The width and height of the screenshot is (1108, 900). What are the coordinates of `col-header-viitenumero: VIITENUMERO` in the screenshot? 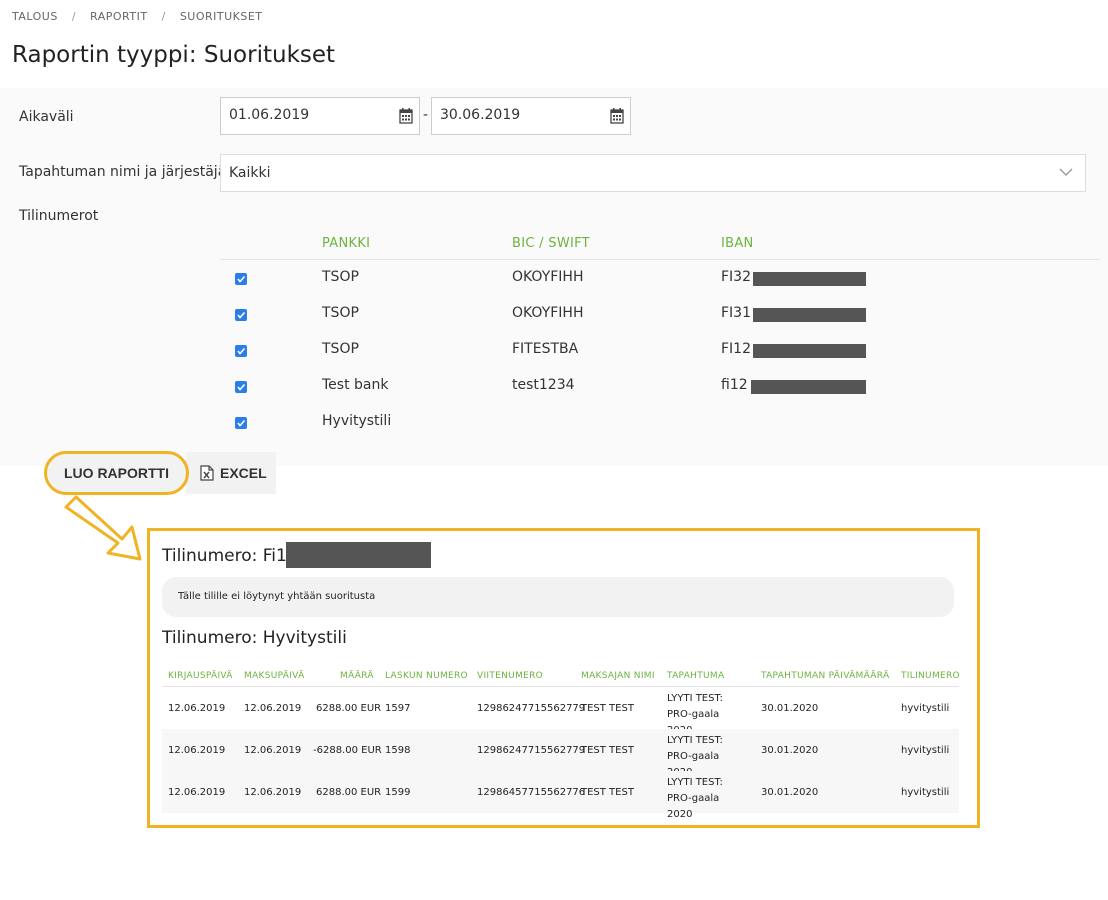 It's located at (510, 676).